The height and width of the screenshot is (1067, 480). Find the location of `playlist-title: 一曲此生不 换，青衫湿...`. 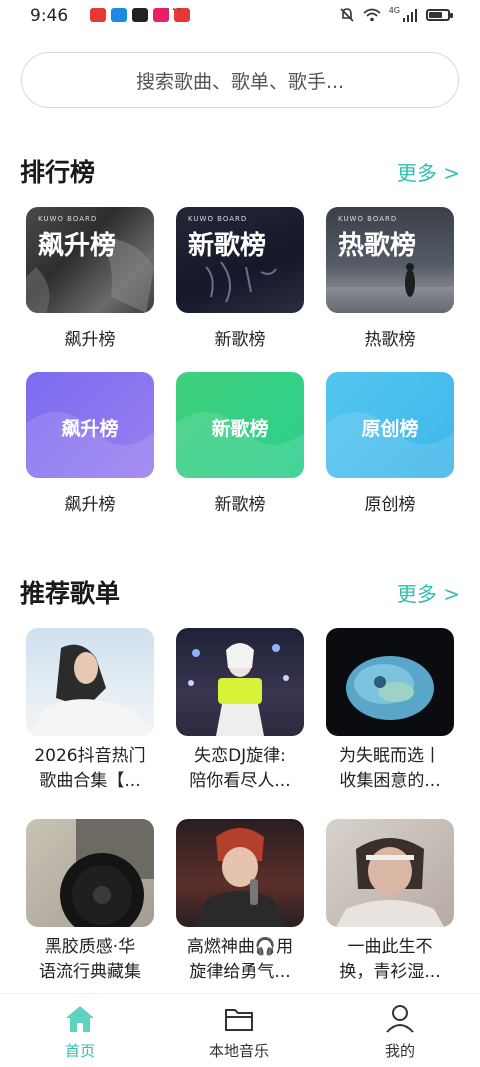

playlist-title: 一曲此生不 换，青衫湿... is located at coordinates (390, 959).